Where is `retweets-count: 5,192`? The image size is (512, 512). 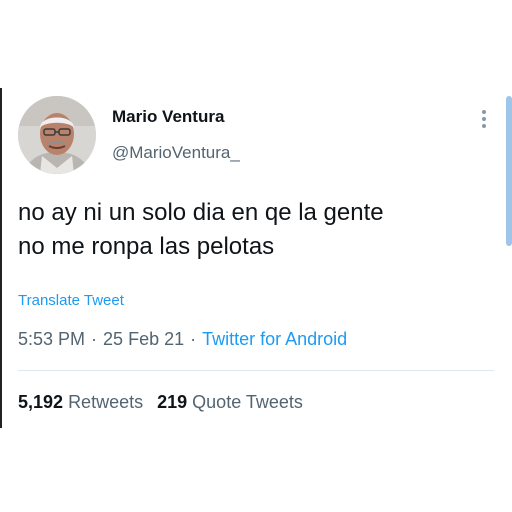 retweets-count: 5,192 is located at coordinates (41, 402).